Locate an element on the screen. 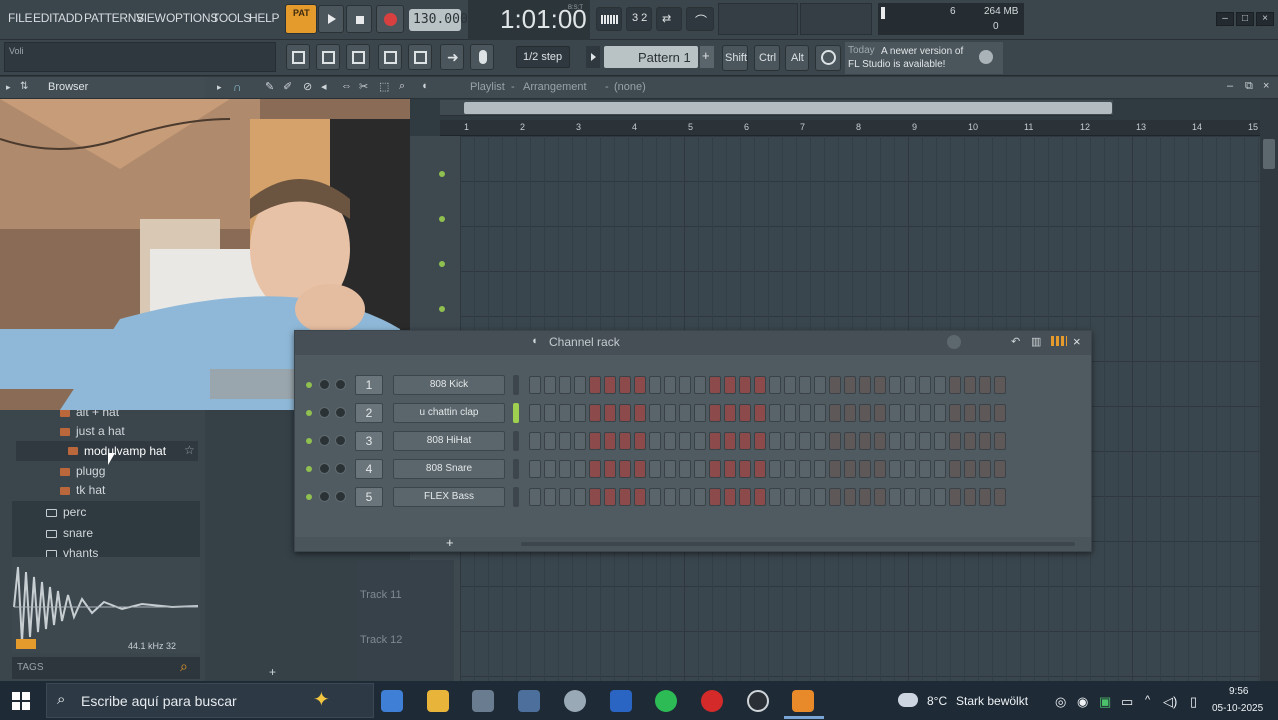 This screenshot has height=720, width=1278. channel-volume-knob is located at coordinates (340, 440).